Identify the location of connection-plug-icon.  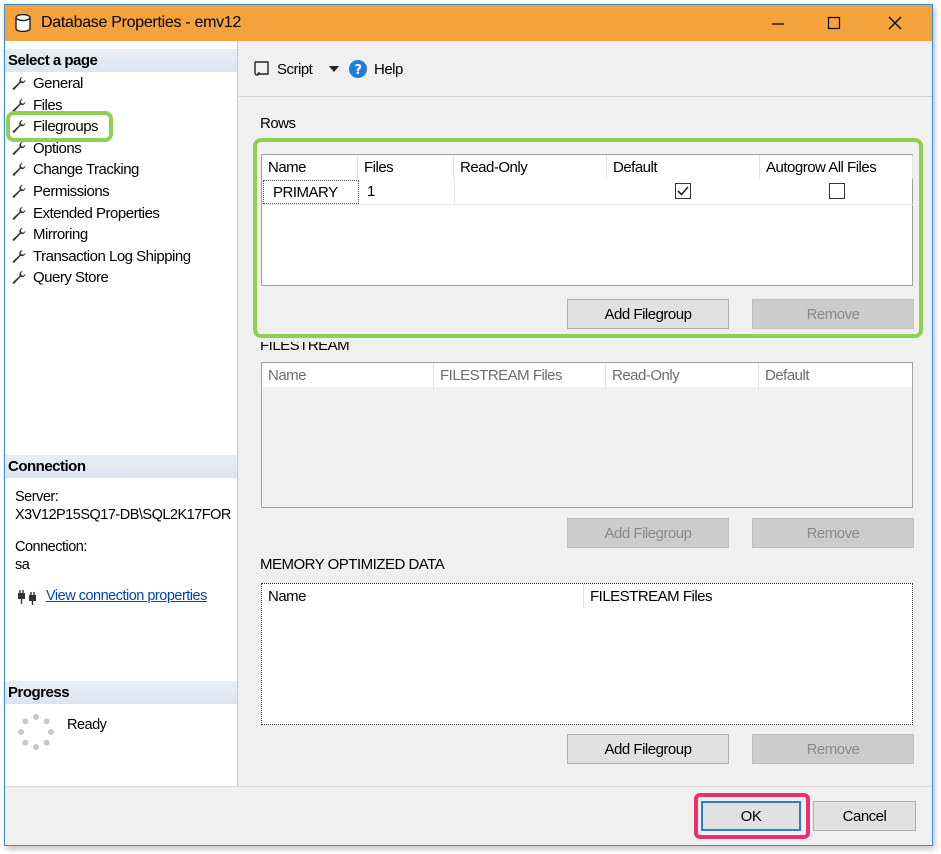
(27, 597).